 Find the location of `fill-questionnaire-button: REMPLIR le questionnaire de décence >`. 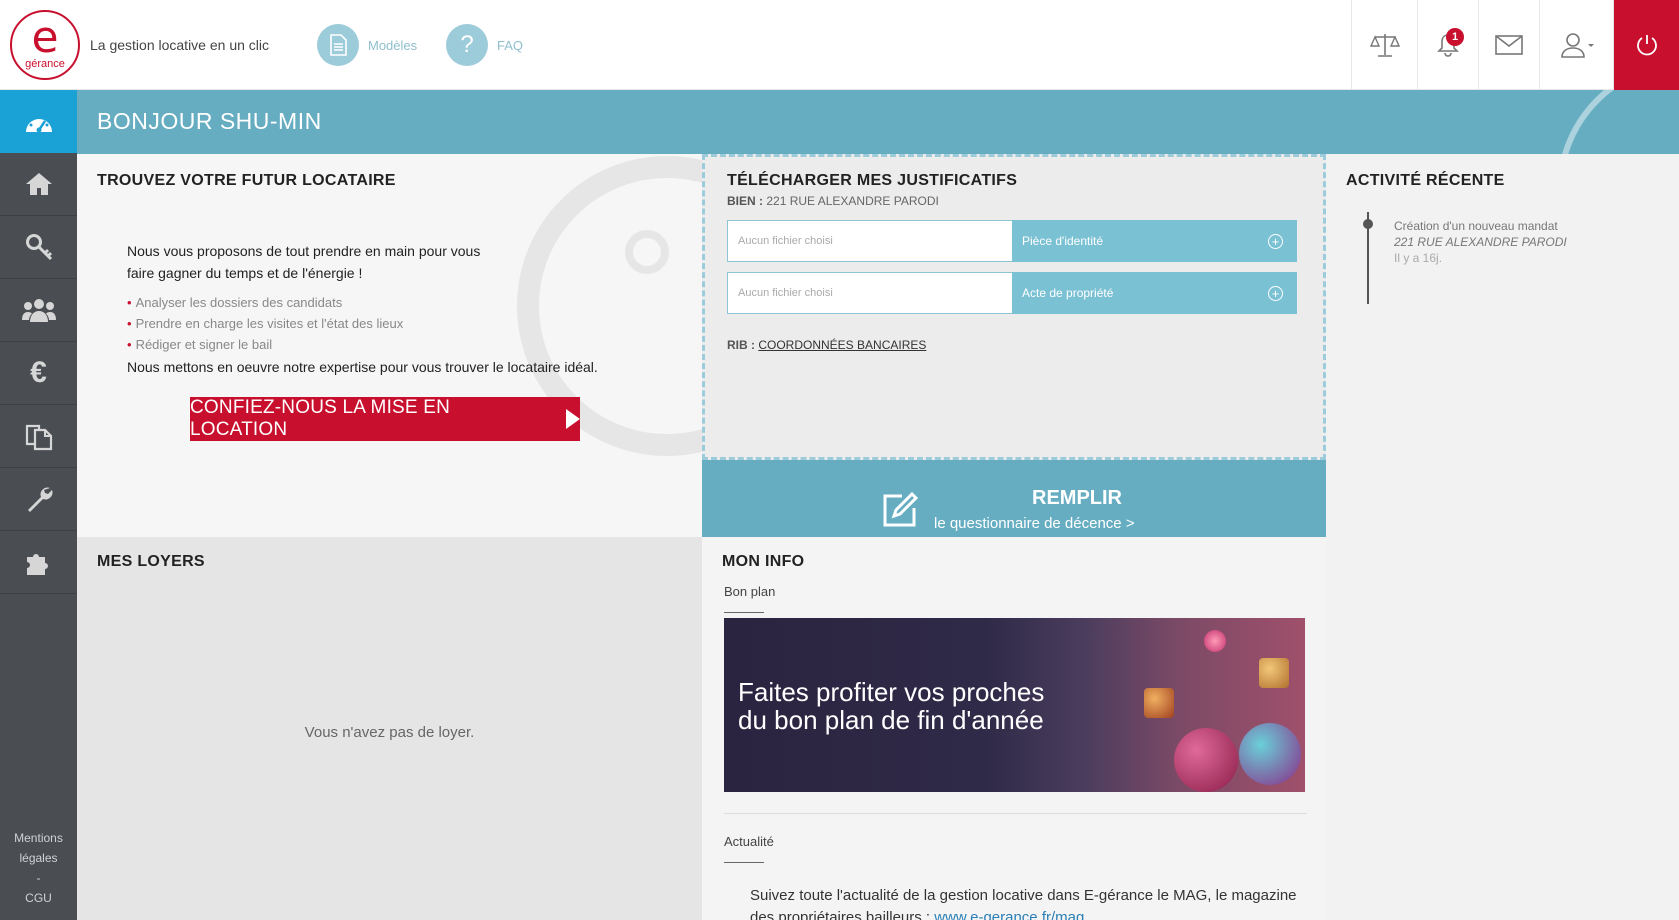

fill-questionnaire-button: REMPLIR le questionnaire de décence > is located at coordinates (1014, 498).